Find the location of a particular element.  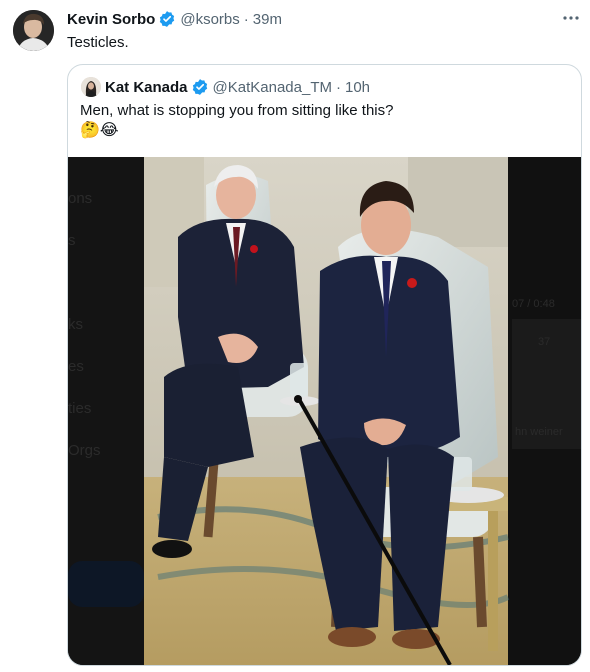

tweet-text: Testicles. is located at coordinates (98, 42).